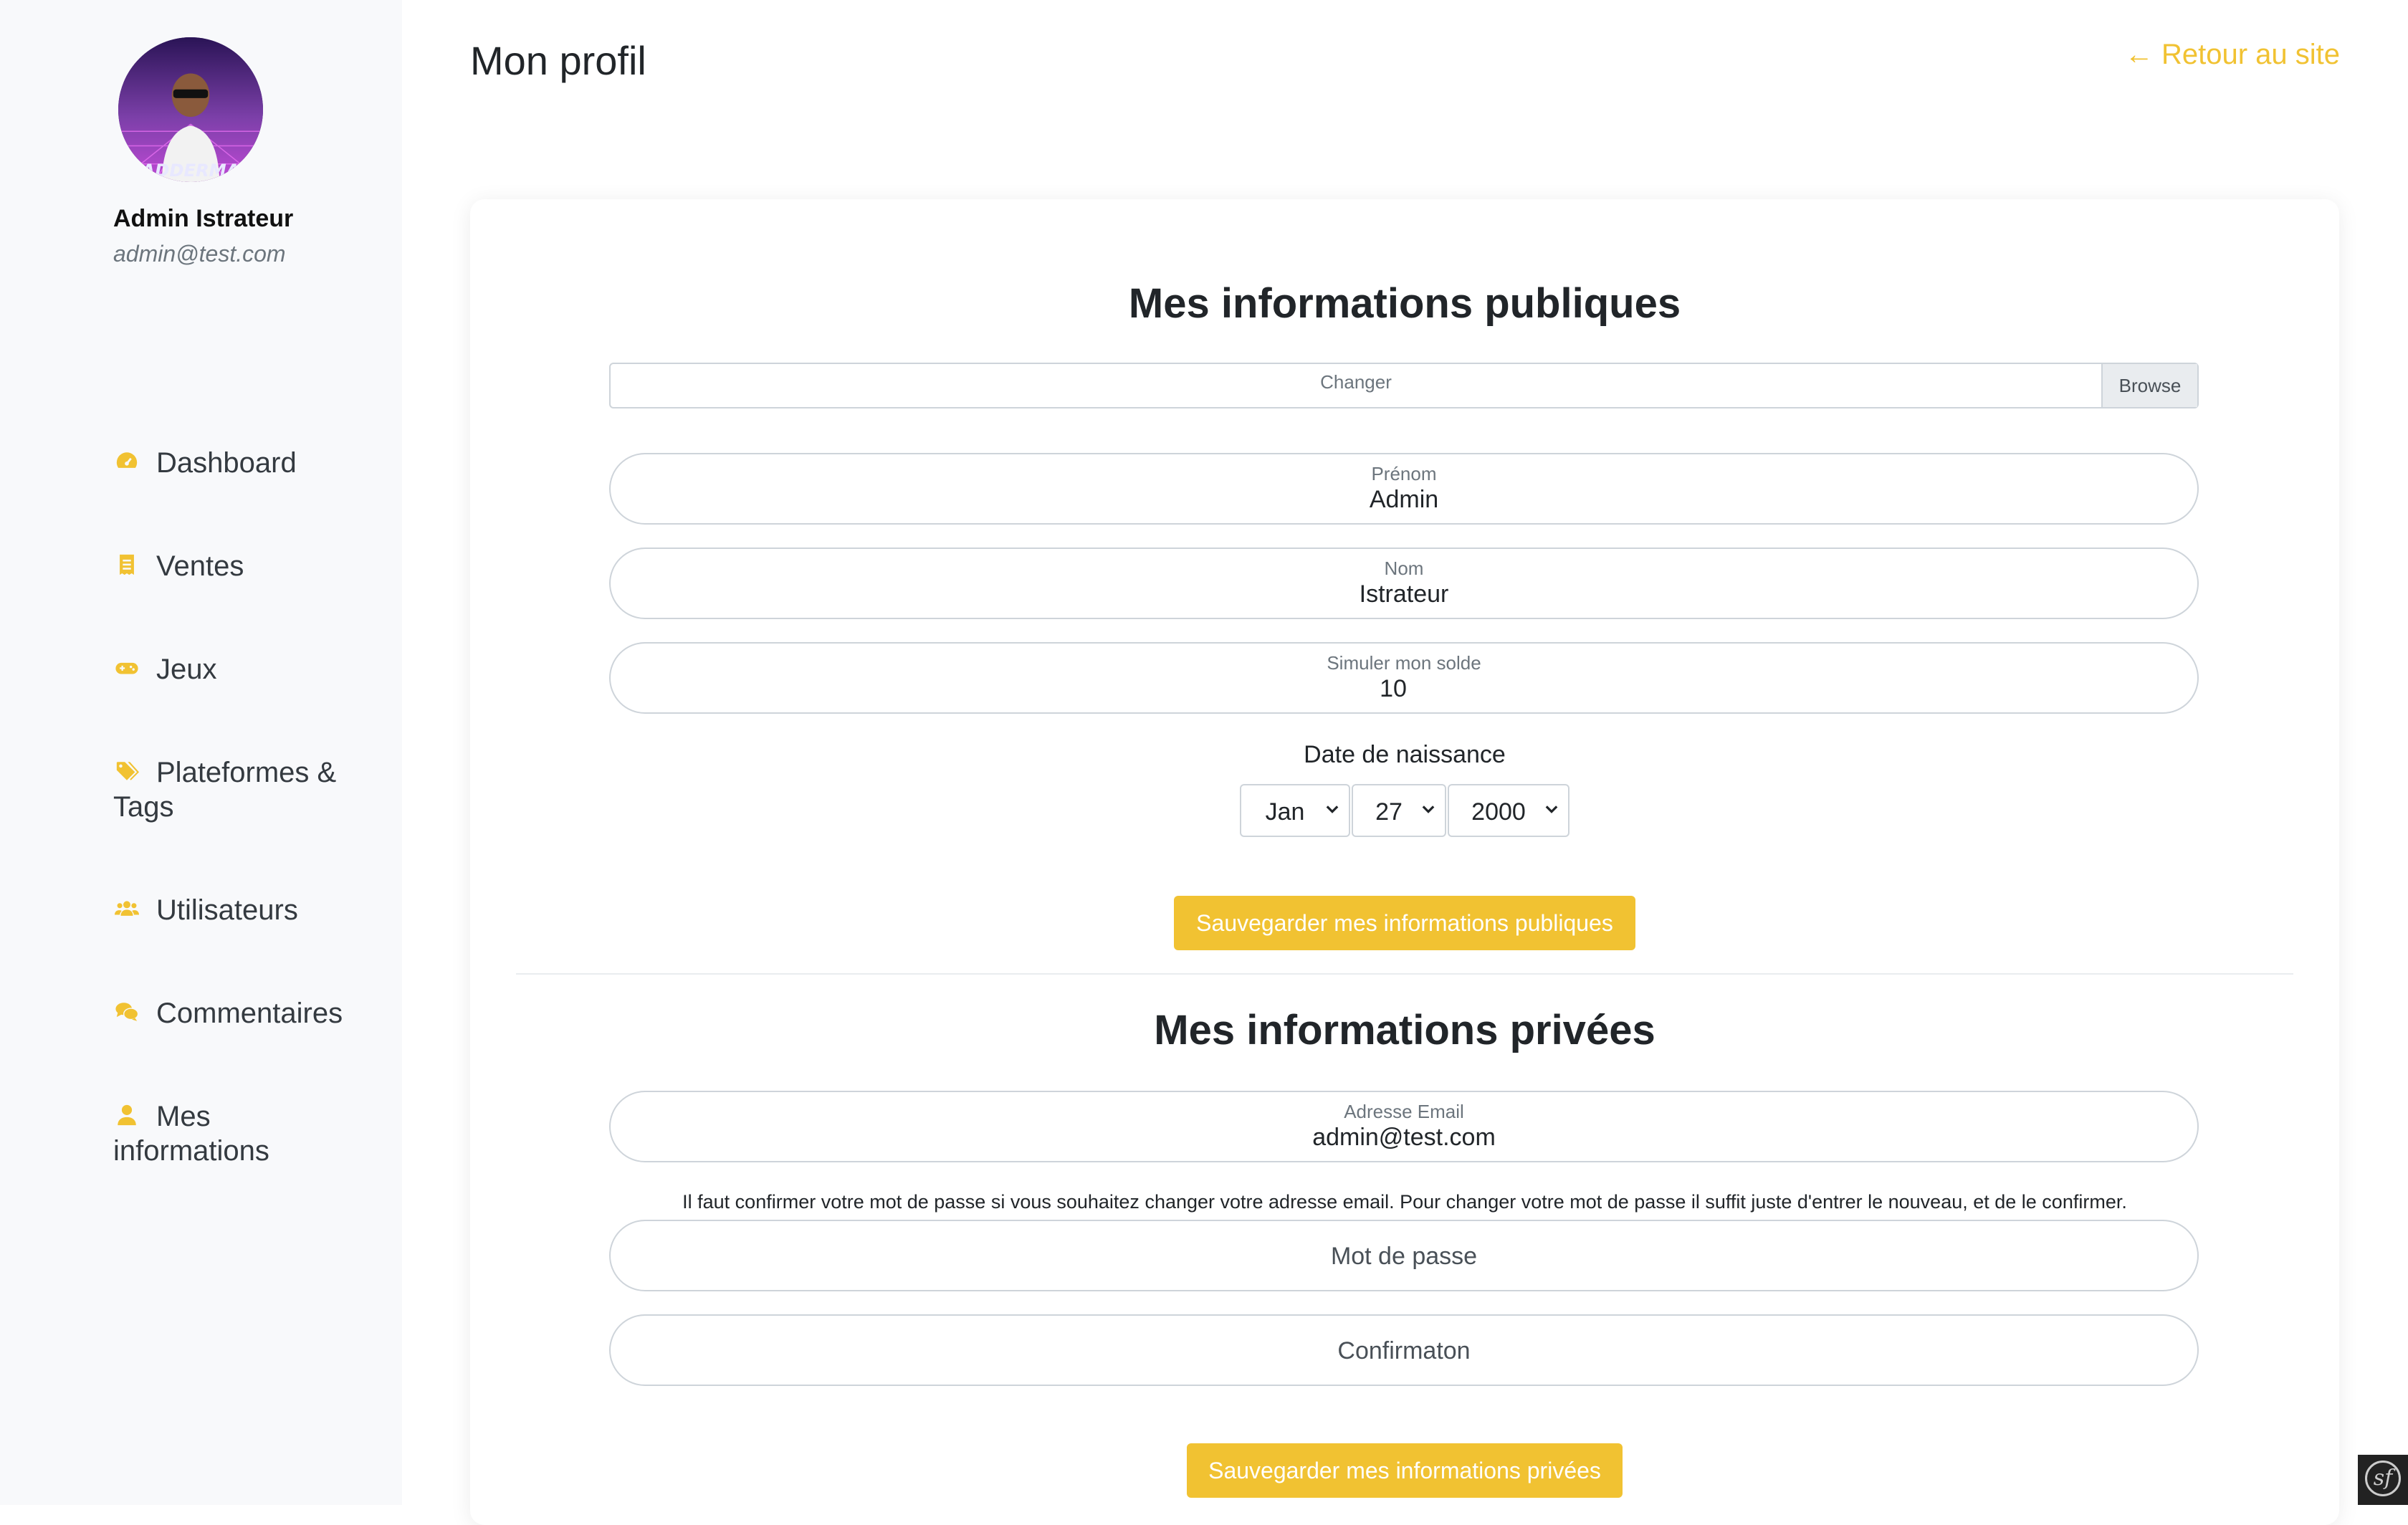 The image size is (2408, 1525). I want to click on sidebar-item-label: Dashboard, so click(226, 463).